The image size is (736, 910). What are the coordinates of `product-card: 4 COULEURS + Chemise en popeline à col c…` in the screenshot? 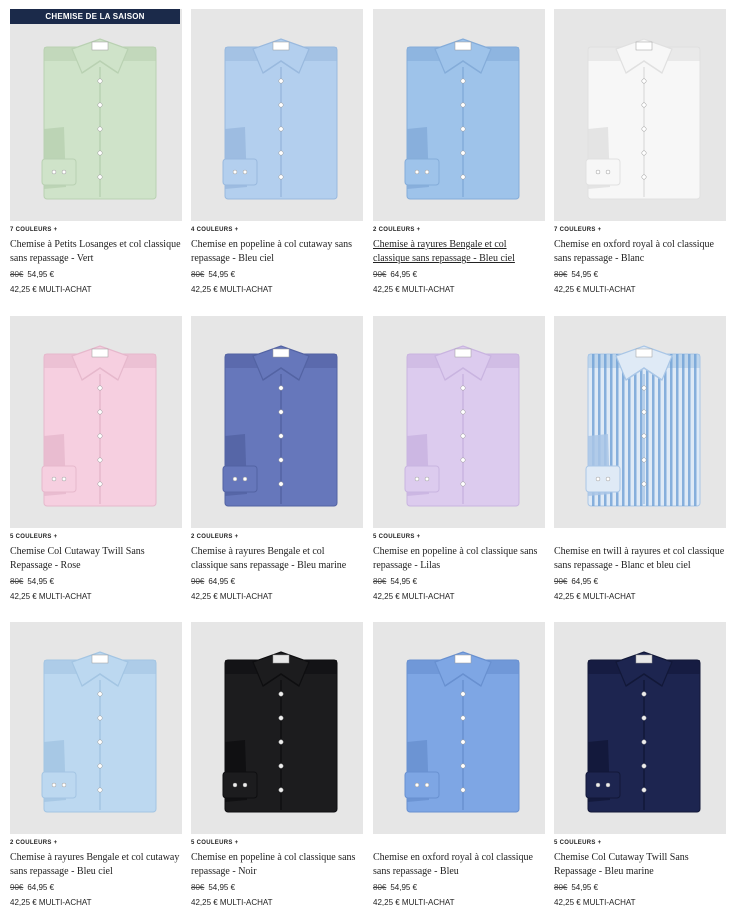 It's located at (277, 153).